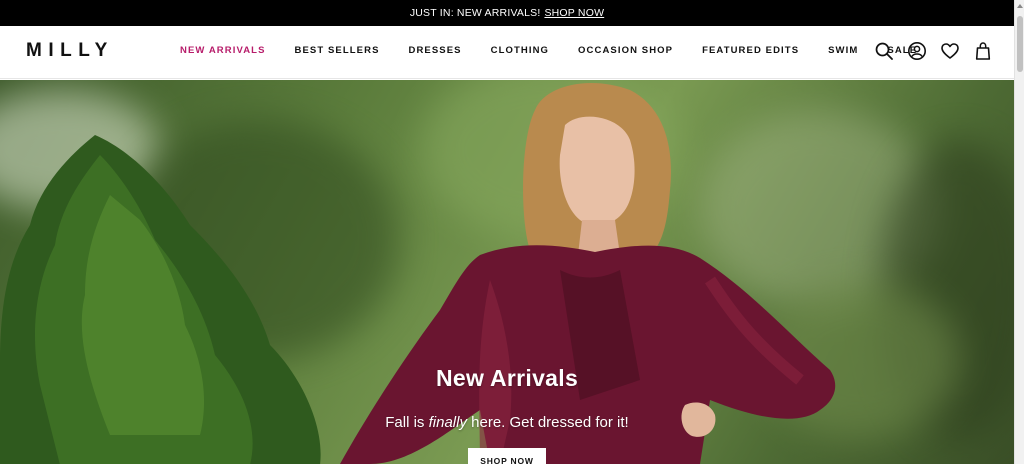 The width and height of the screenshot is (1024, 464). I want to click on nav-best-sellers: BEST SELLERS, so click(337, 50).